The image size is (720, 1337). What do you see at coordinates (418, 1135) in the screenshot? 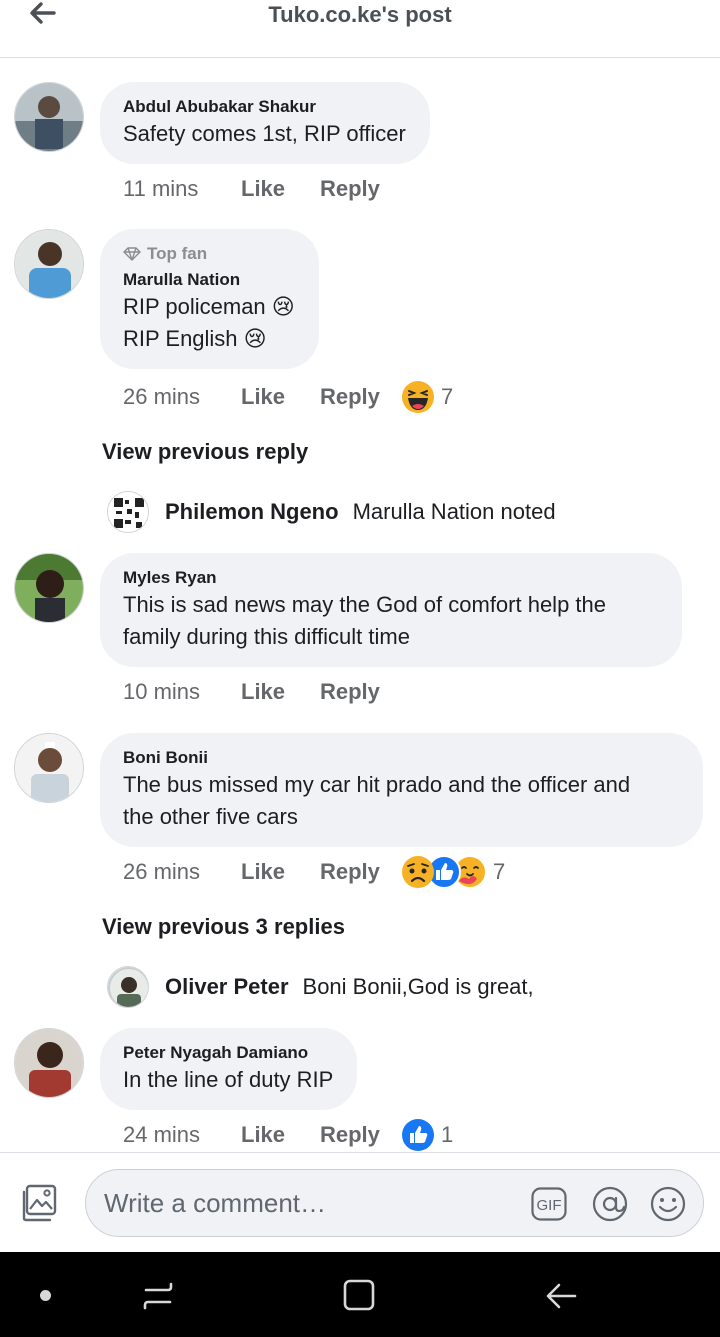
I see `like-reaction-icon` at bounding box center [418, 1135].